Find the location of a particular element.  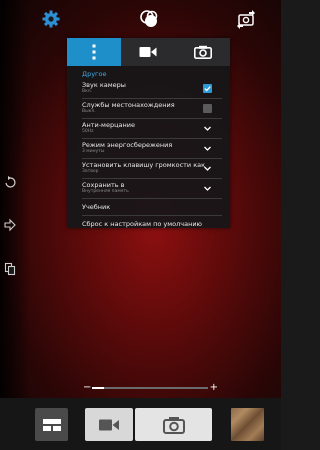

switch-camera-icon is located at coordinates (246, 19).